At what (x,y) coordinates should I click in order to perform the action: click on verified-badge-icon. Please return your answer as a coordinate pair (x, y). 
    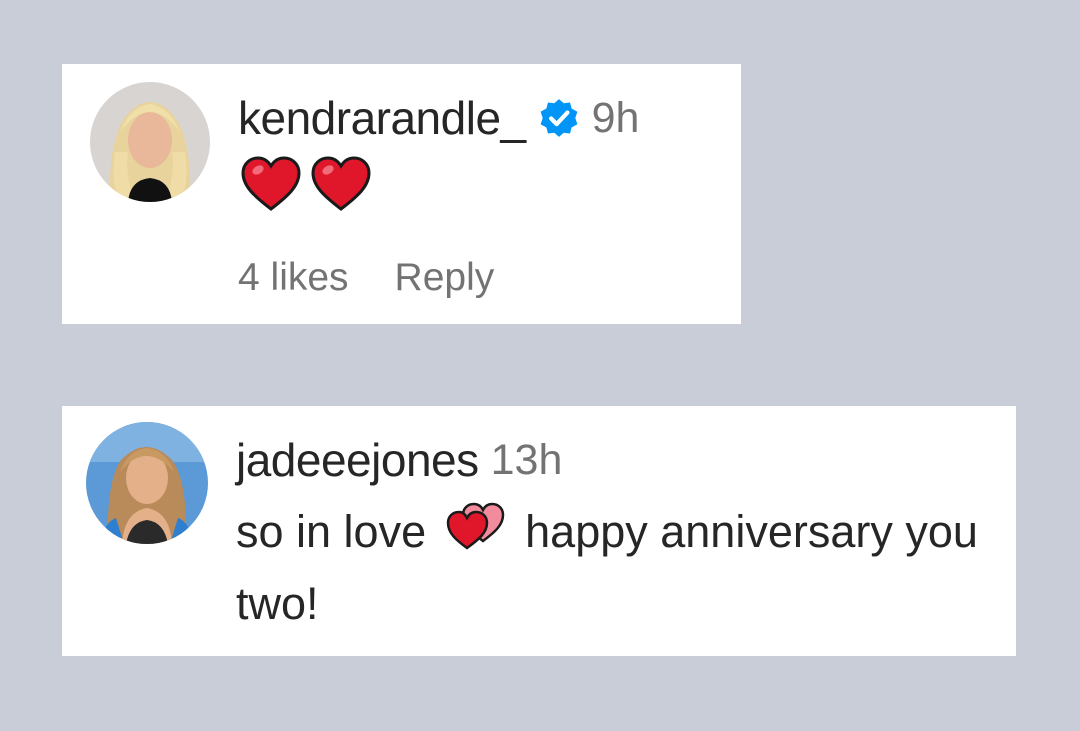
    Looking at the image, I should click on (559, 118).